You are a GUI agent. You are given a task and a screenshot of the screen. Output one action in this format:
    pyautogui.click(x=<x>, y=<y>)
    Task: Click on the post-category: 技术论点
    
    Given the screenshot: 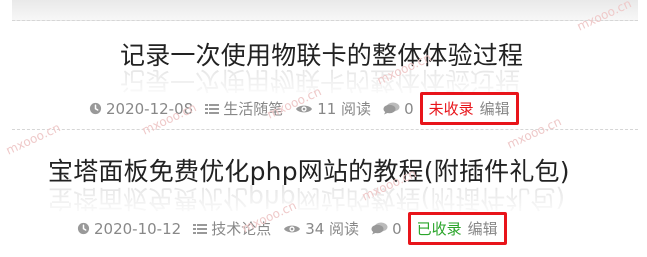 What is the action you would take?
    pyautogui.click(x=232, y=228)
    